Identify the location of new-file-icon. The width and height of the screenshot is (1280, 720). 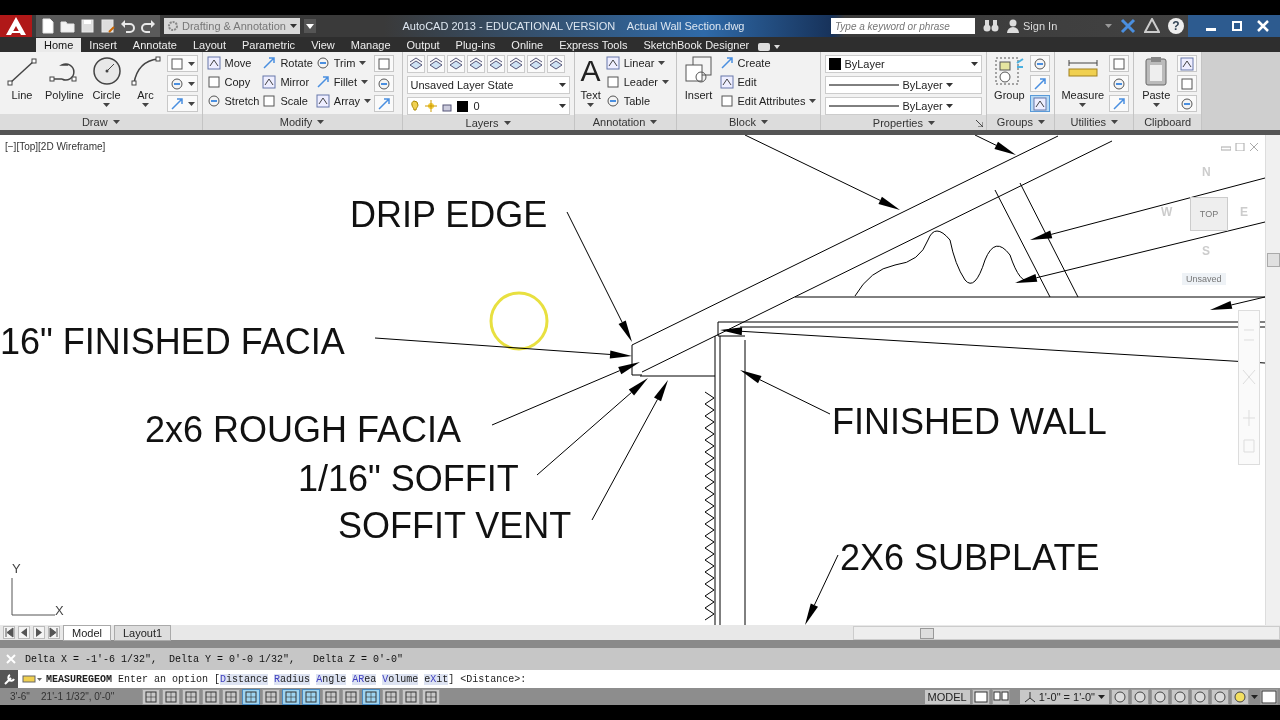
(48, 26).